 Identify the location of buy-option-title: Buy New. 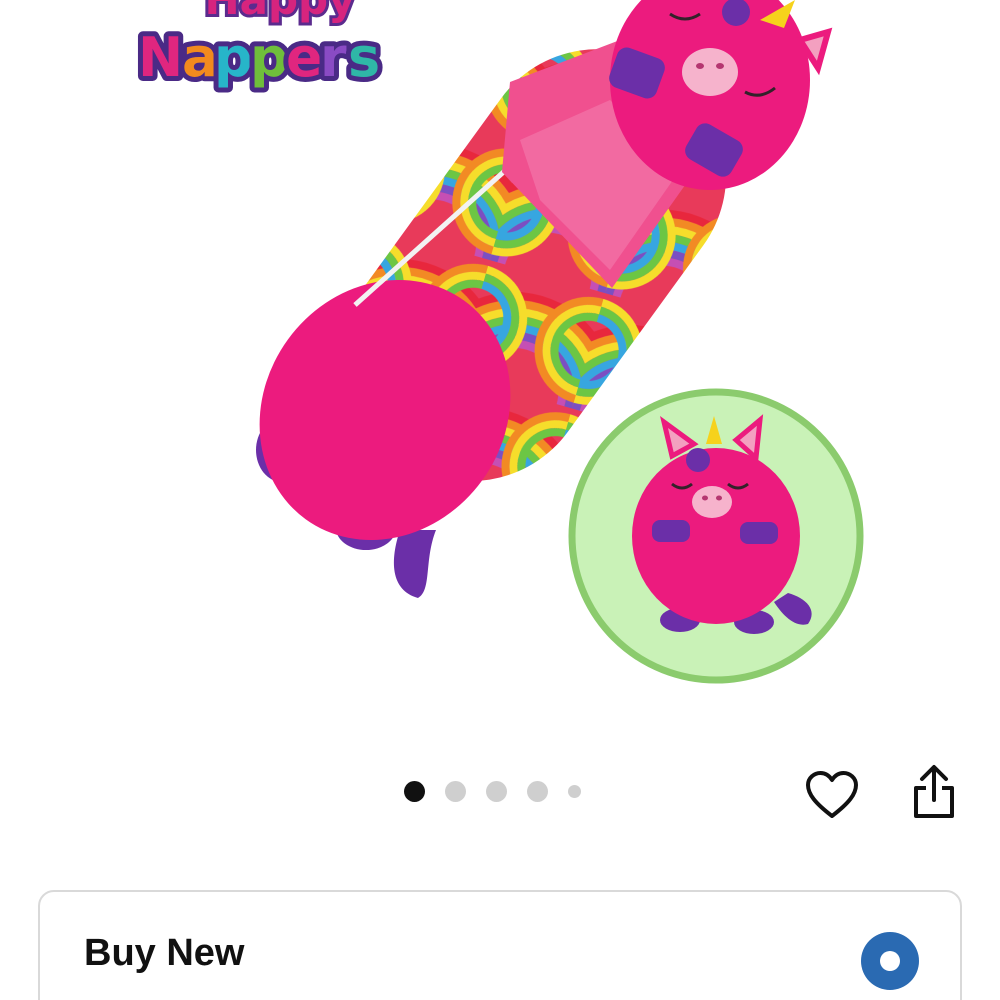
(164, 953).